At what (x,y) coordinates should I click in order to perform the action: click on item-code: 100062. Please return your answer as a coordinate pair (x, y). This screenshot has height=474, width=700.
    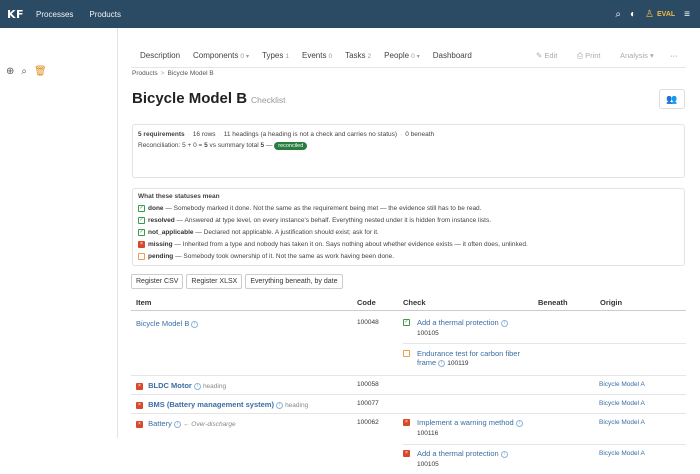
    Looking at the image, I should click on (368, 422).